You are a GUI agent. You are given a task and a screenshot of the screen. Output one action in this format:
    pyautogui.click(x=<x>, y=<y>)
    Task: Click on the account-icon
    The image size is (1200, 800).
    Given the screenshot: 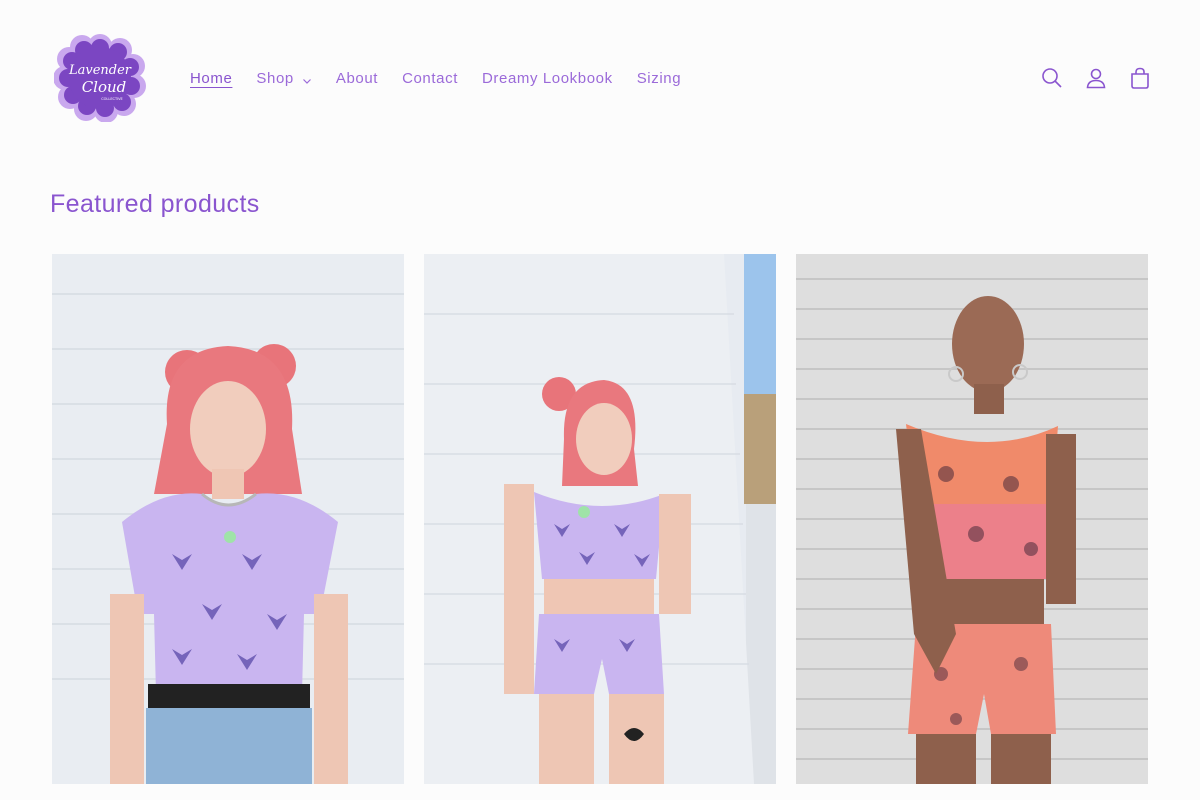 What is the action you would take?
    pyautogui.click(x=1096, y=78)
    